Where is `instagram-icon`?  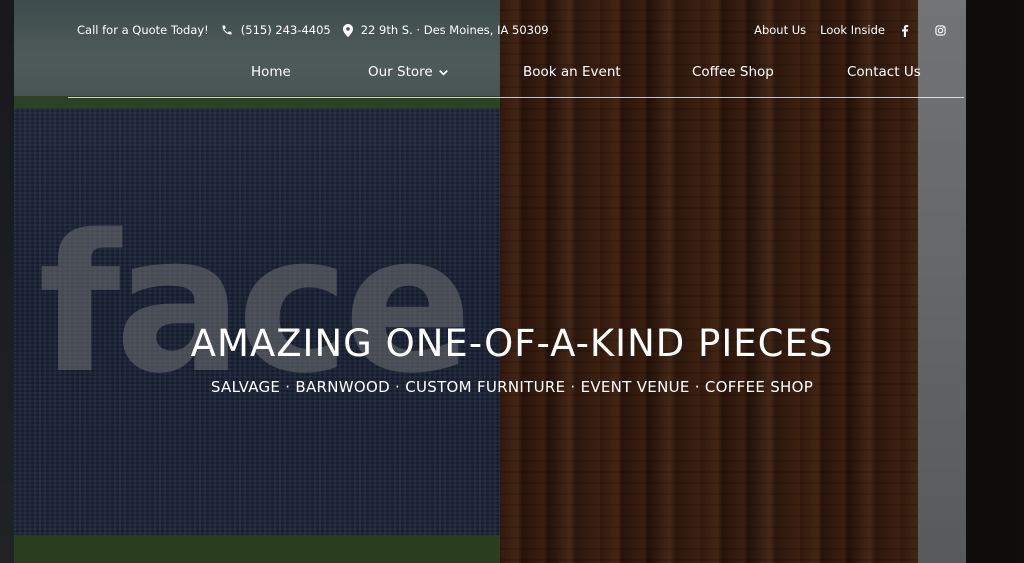
instagram-icon is located at coordinates (940, 30).